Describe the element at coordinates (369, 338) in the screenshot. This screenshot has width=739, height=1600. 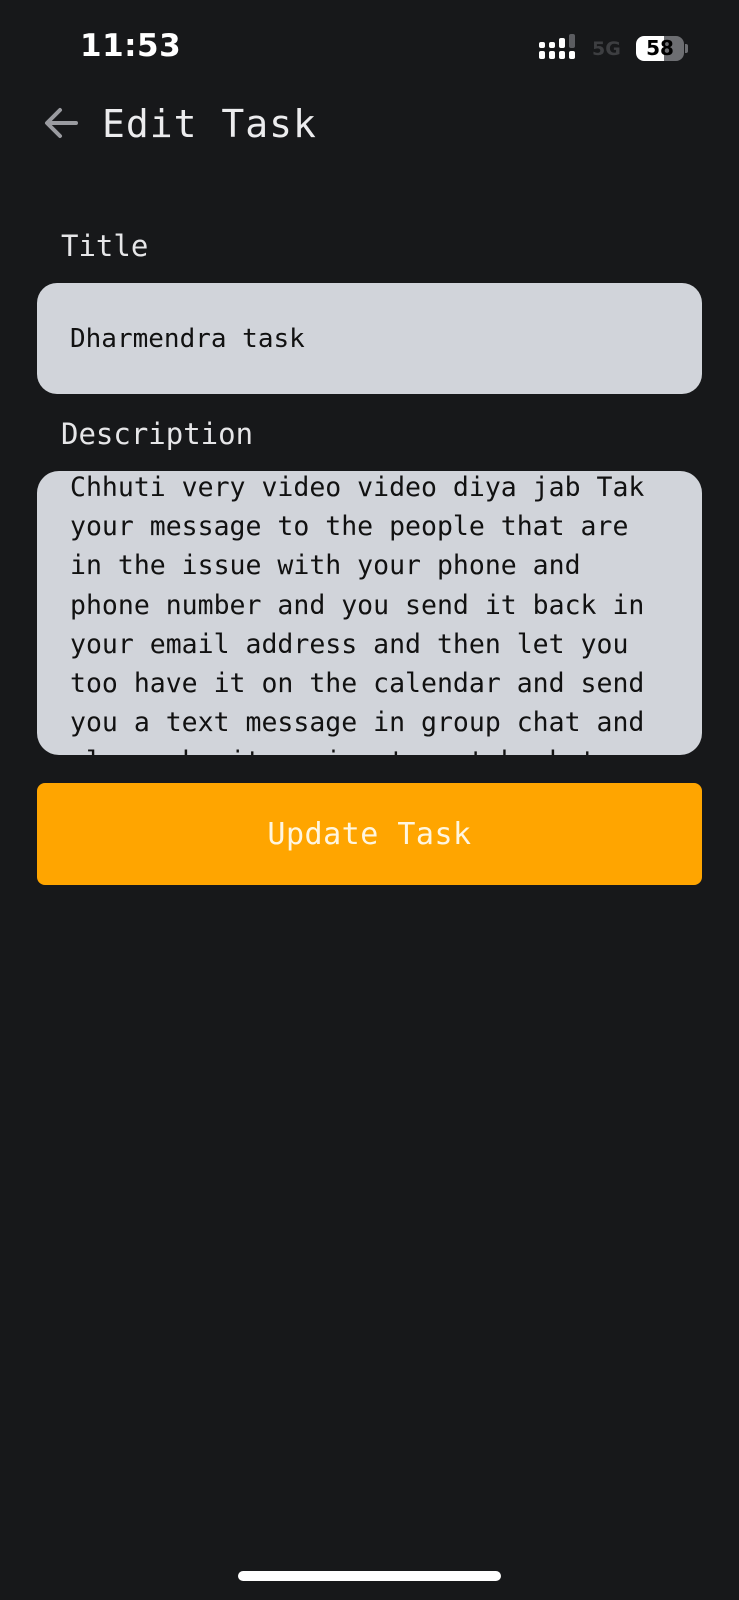
I see `title-input` at that location.